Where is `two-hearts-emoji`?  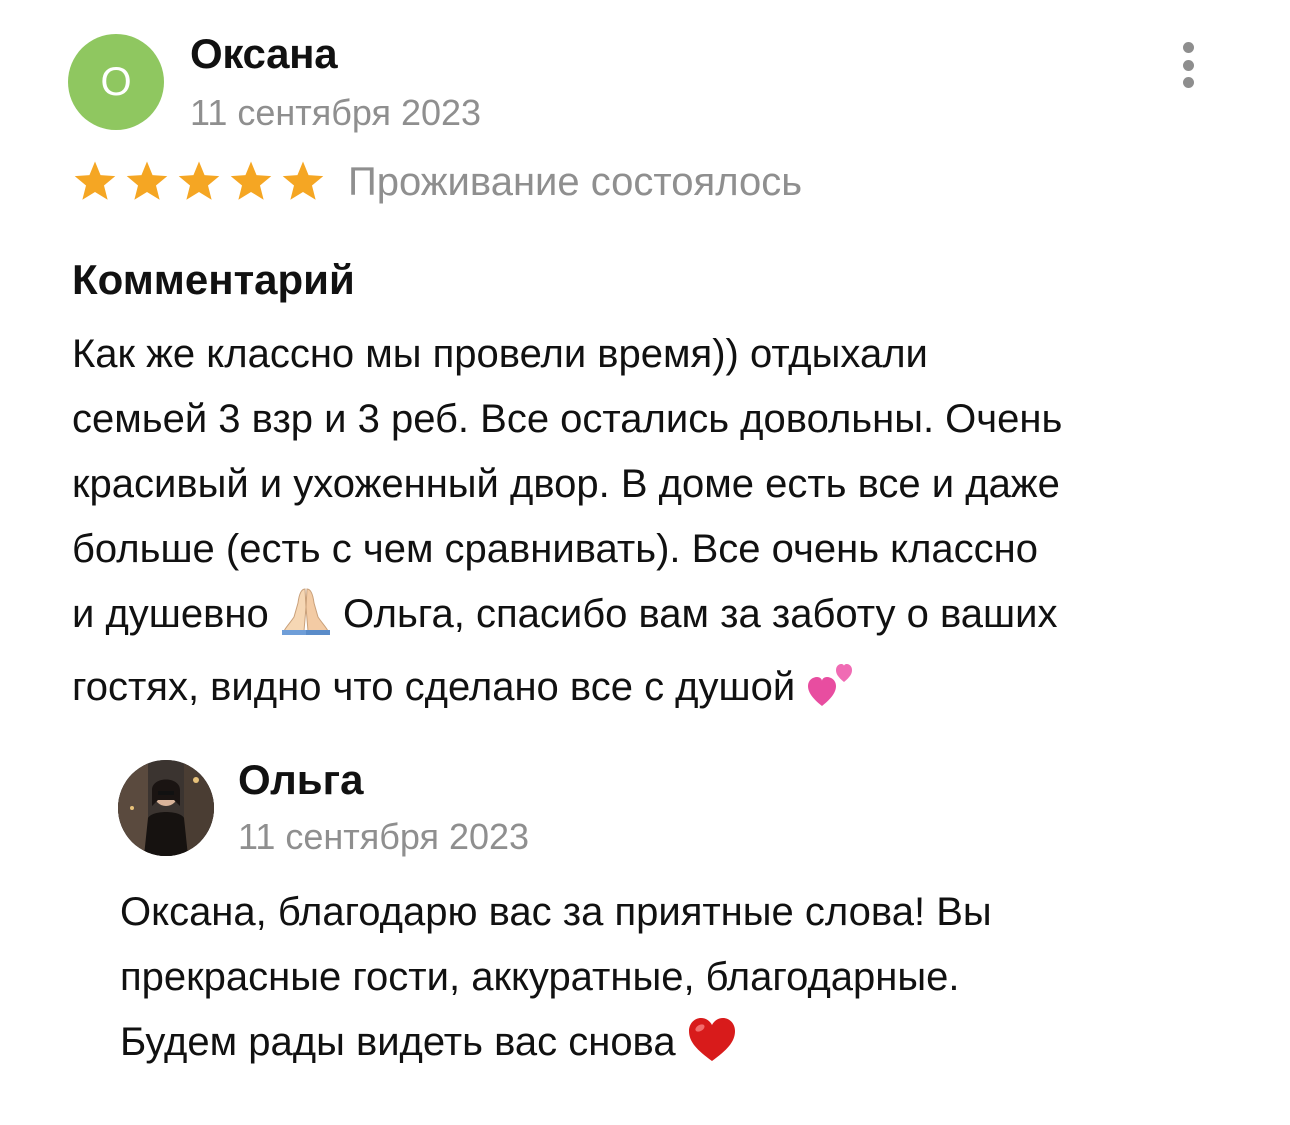
two-hearts-emoji is located at coordinates (832, 694).